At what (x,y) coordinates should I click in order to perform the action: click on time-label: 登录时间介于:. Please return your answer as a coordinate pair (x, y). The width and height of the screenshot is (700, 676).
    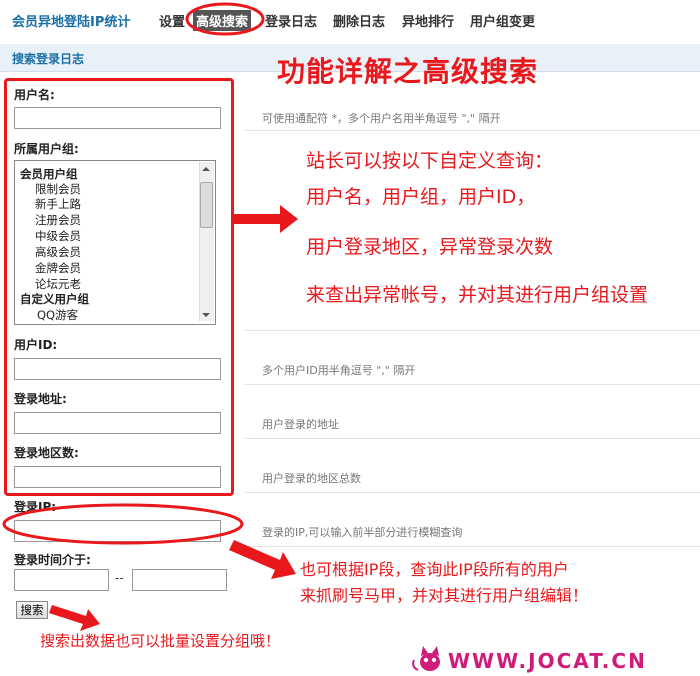
    Looking at the image, I should click on (52, 560).